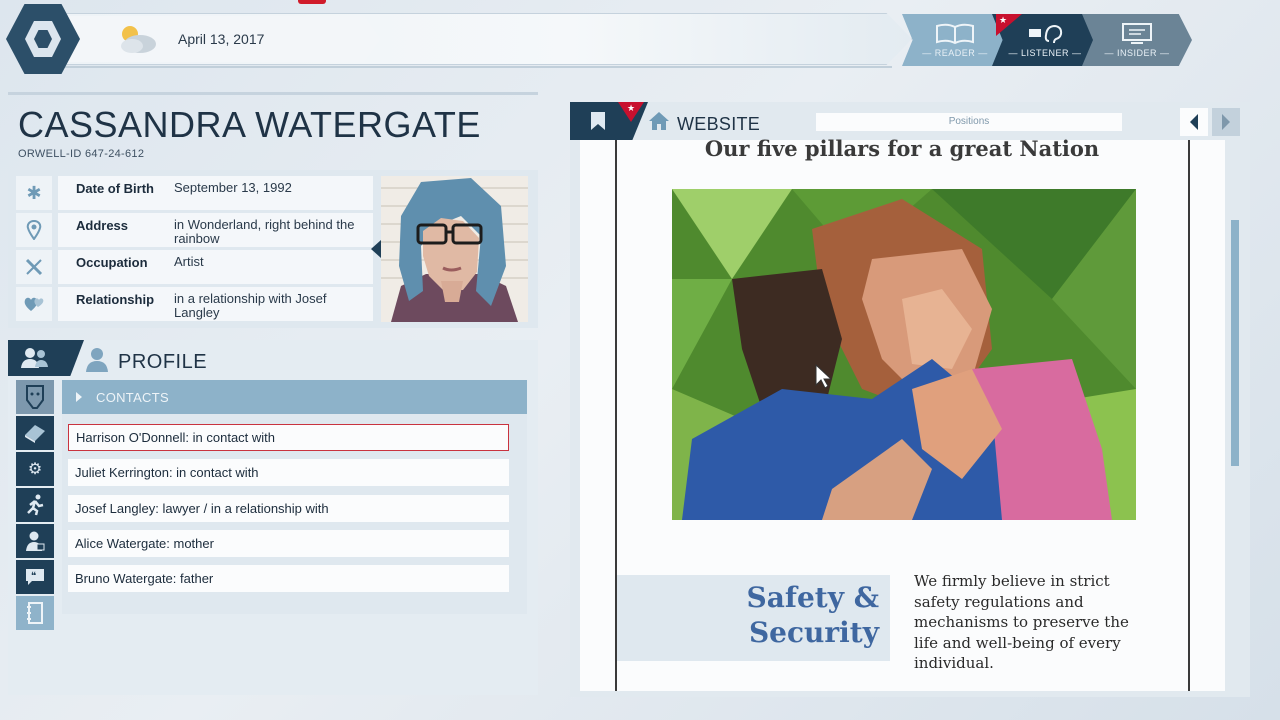 Image resolution: width=1280 pixels, height=720 pixels. Describe the element at coordinates (1235, 343) in the screenshot. I see `scrollbar-thumb` at that location.